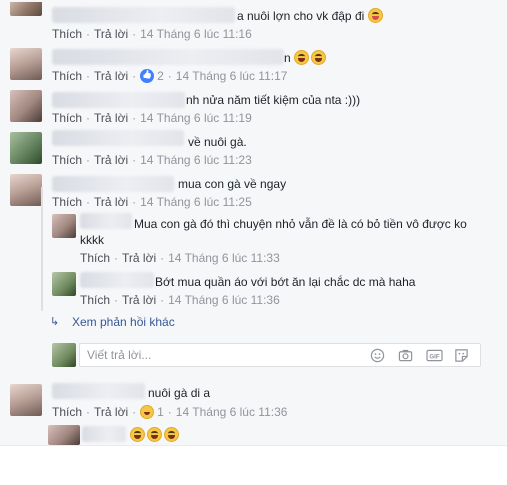  Describe the element at coordinates (196, 118) in the screenshot. I see `timestamp: 14 Tháng 6 lúc 11:19` at that location.